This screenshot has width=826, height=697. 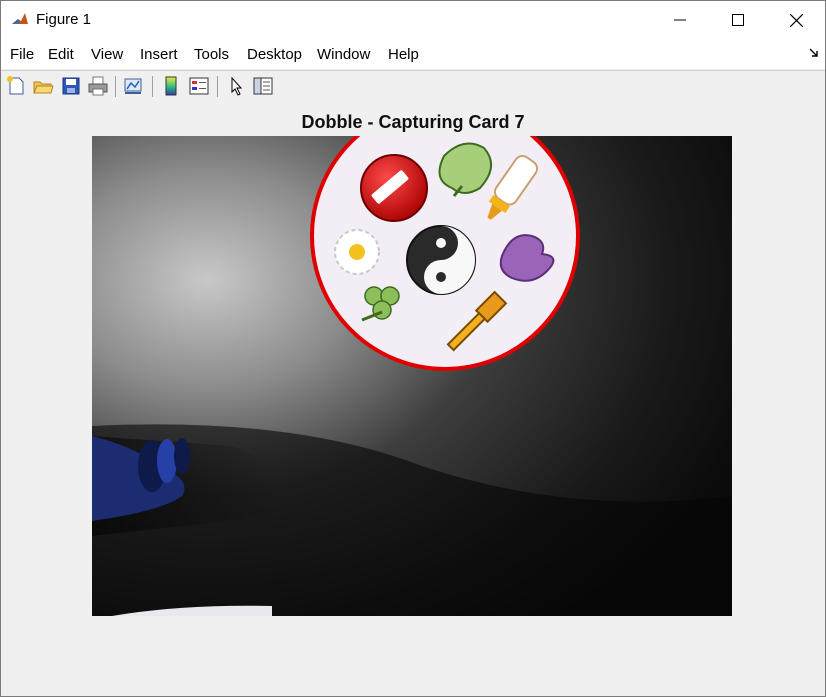 What do you see at coordinates (814, 53) in the screenshot?
I see `dock-arrow-icon` at bounding box center [814, 53].